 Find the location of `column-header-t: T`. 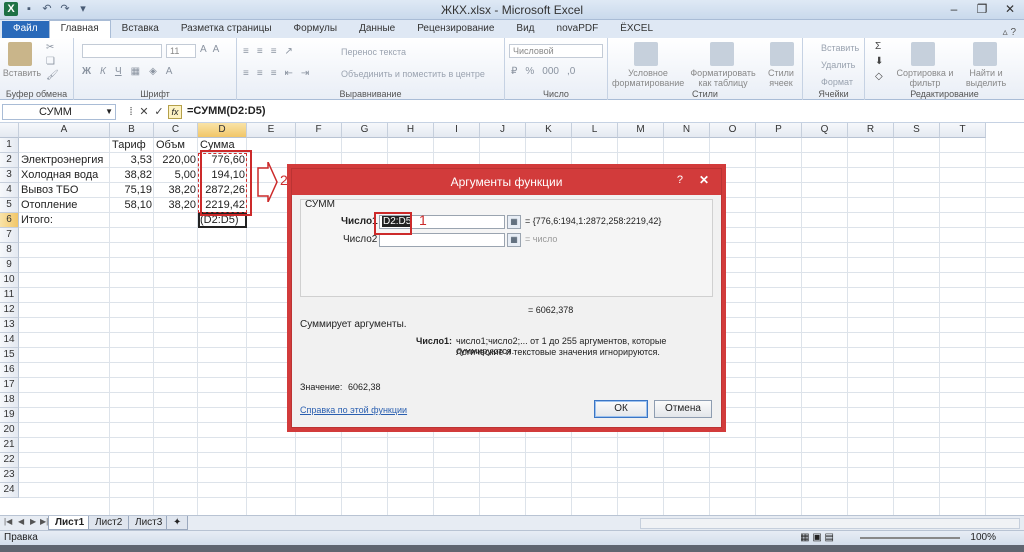

column-header-t: T is located at coordinates (963, 130).